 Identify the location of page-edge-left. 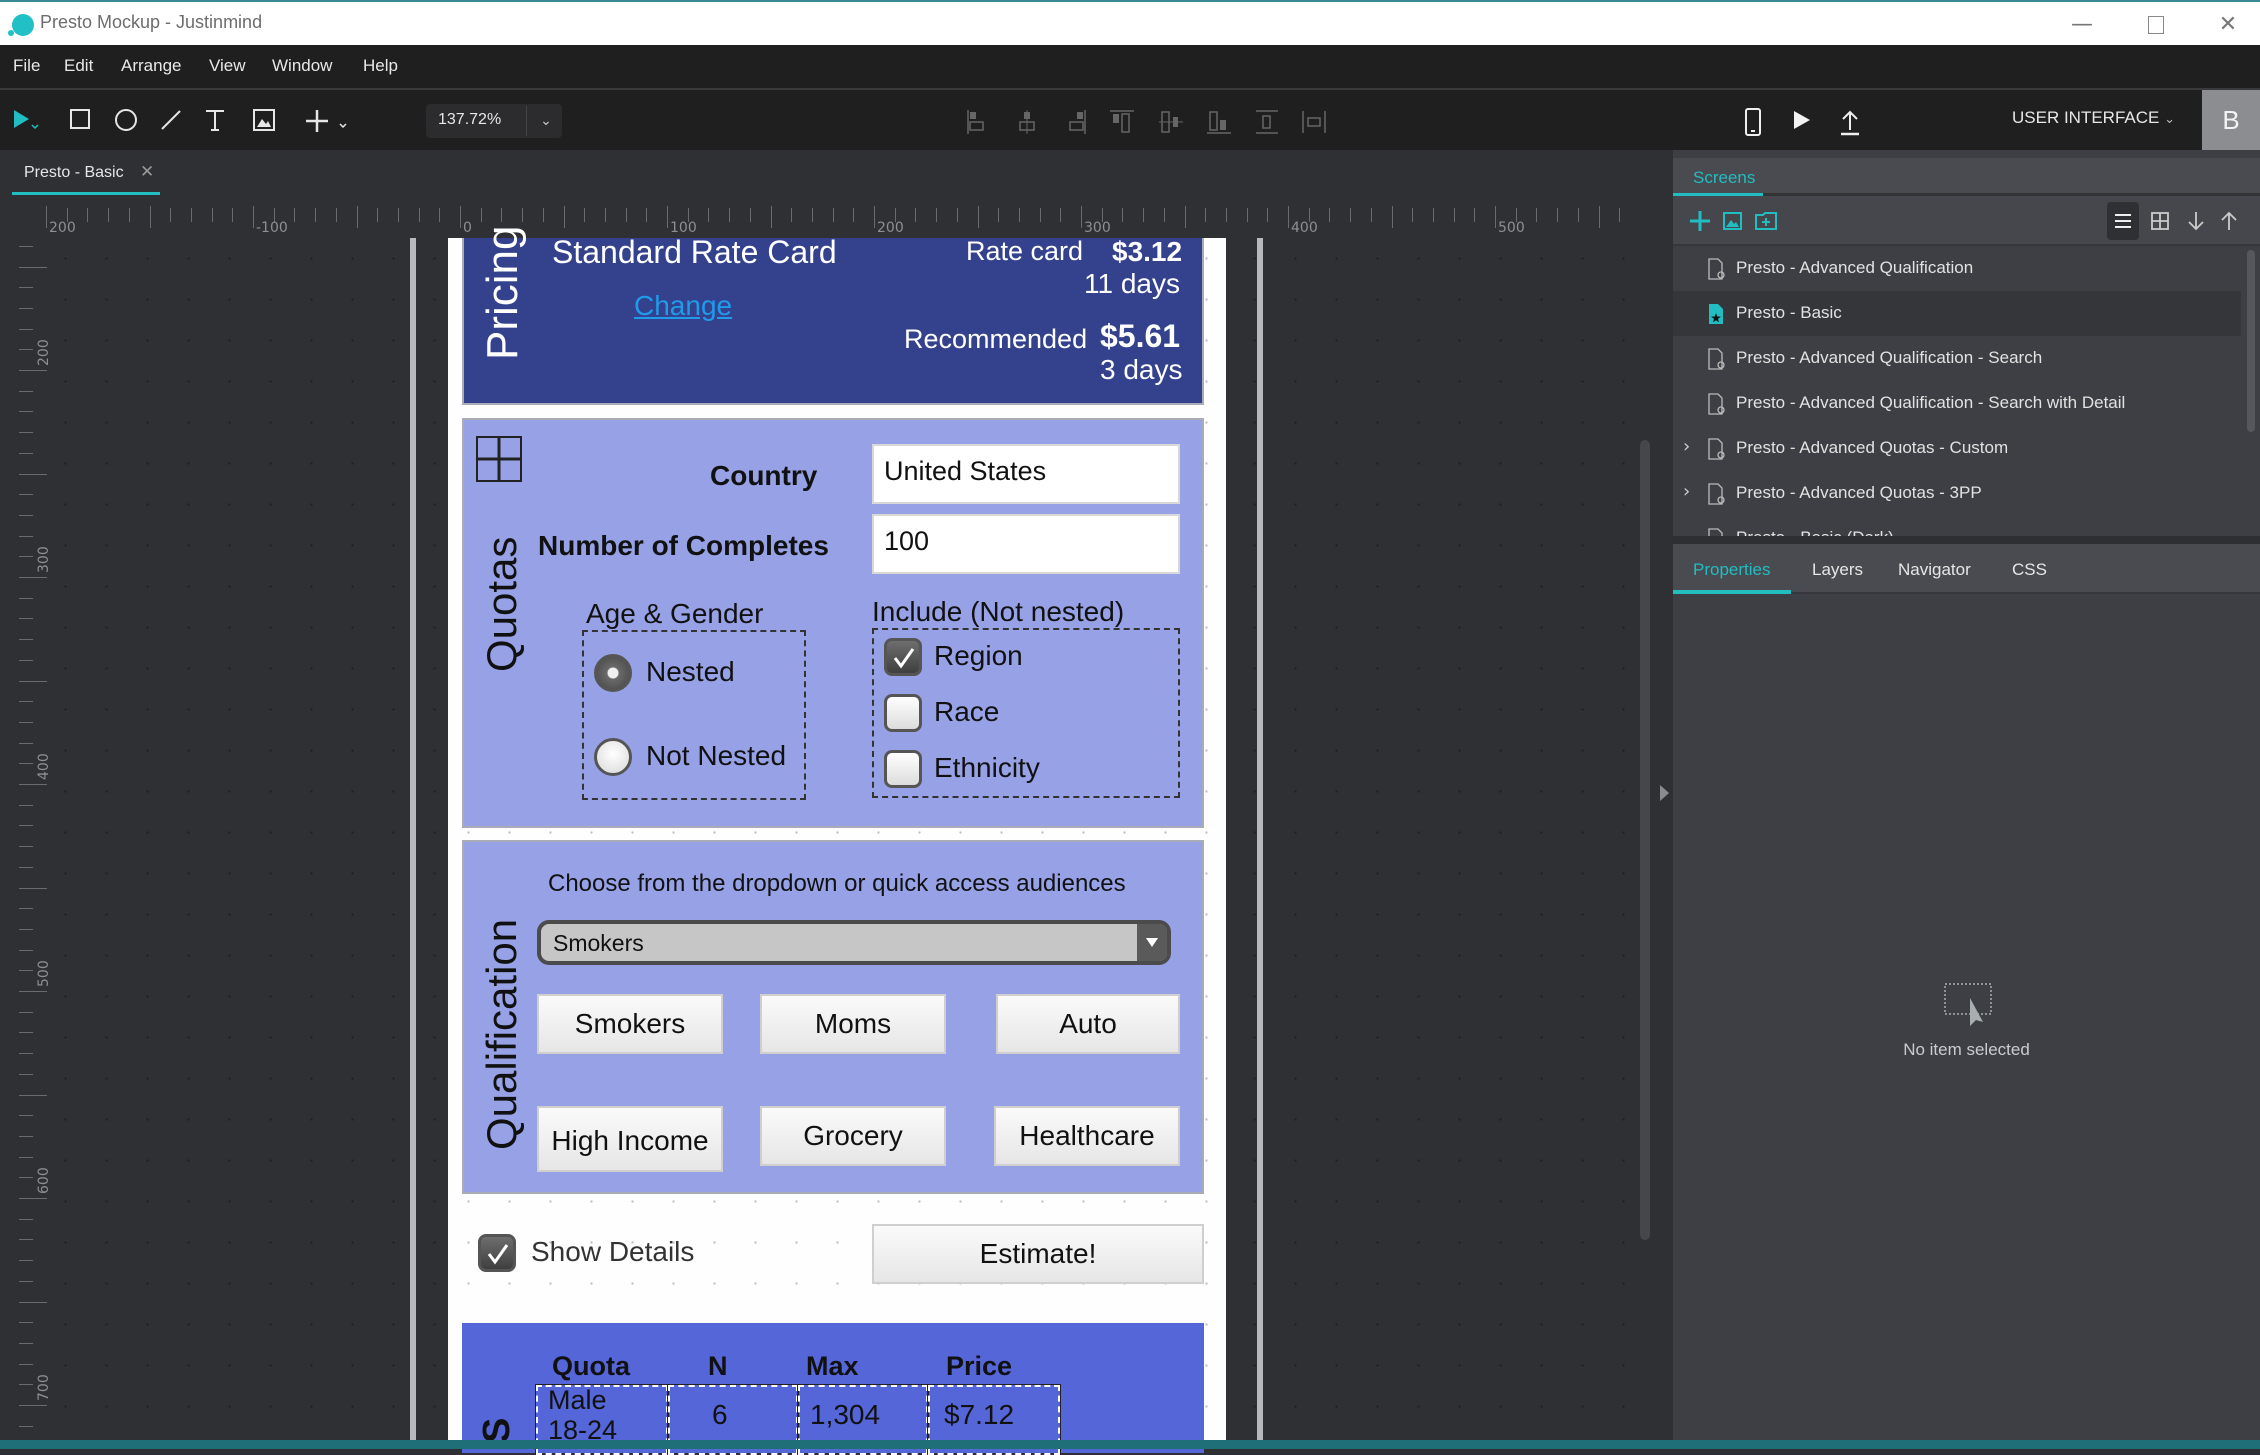
(413, 839).